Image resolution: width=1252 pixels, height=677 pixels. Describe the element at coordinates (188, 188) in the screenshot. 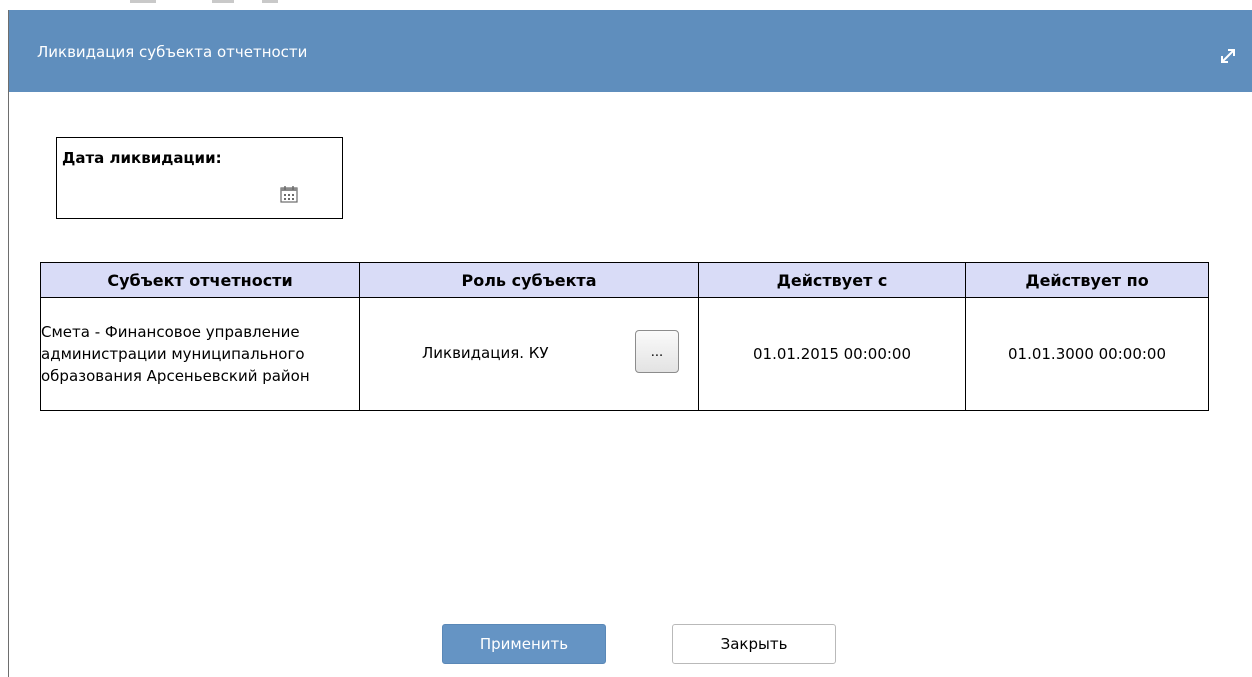

I see `liquidation-date-input` at that location.